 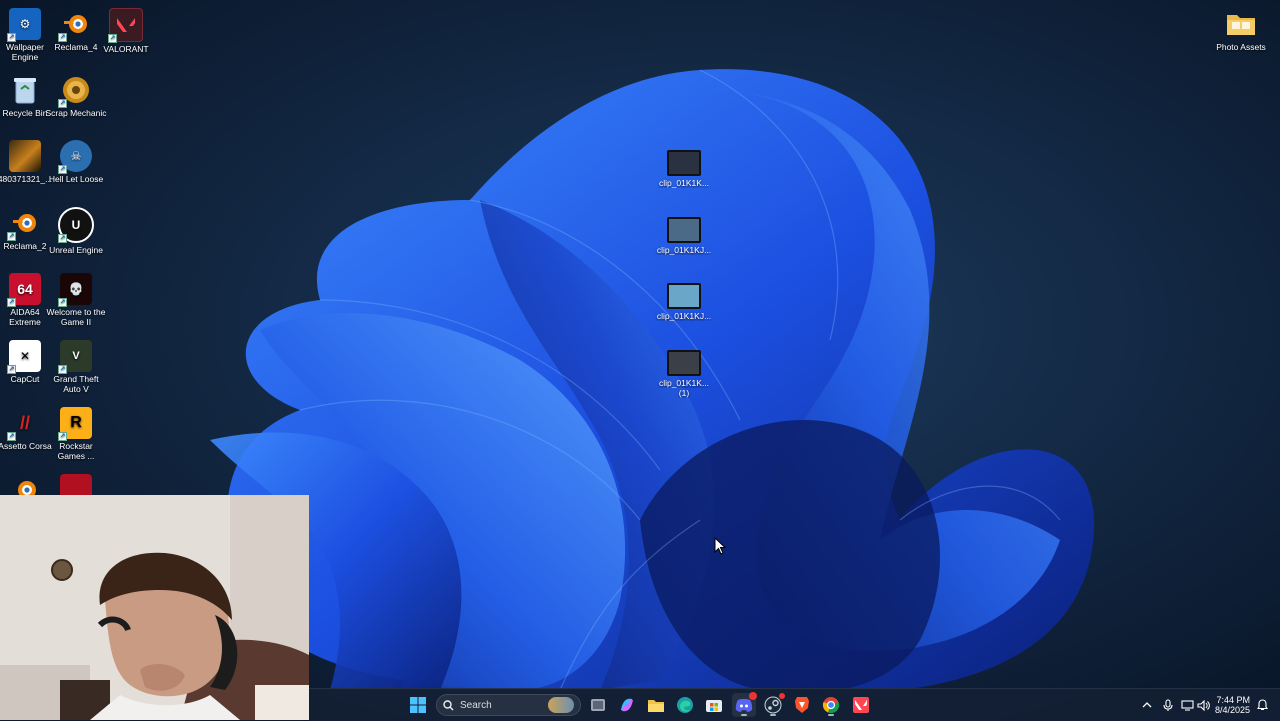 I want to click on gta-icon: V ↗, so click(x=75, y=357).